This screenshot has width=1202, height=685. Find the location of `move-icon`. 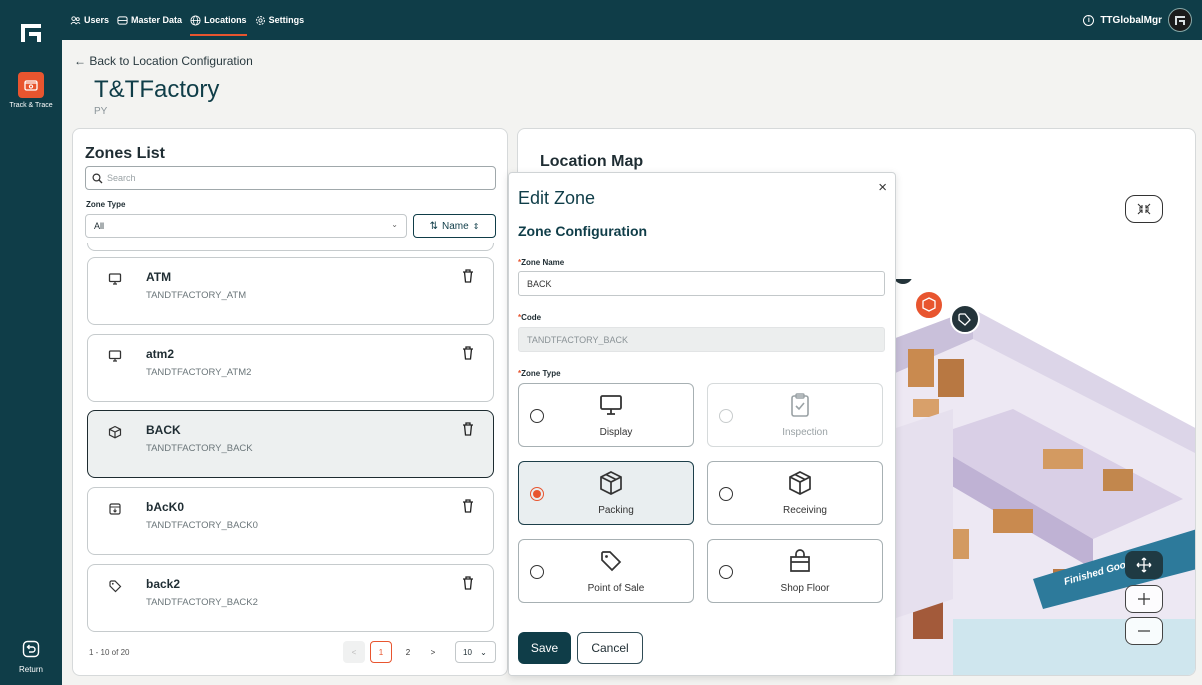

move-icon is located at coordinates (1144, 565).